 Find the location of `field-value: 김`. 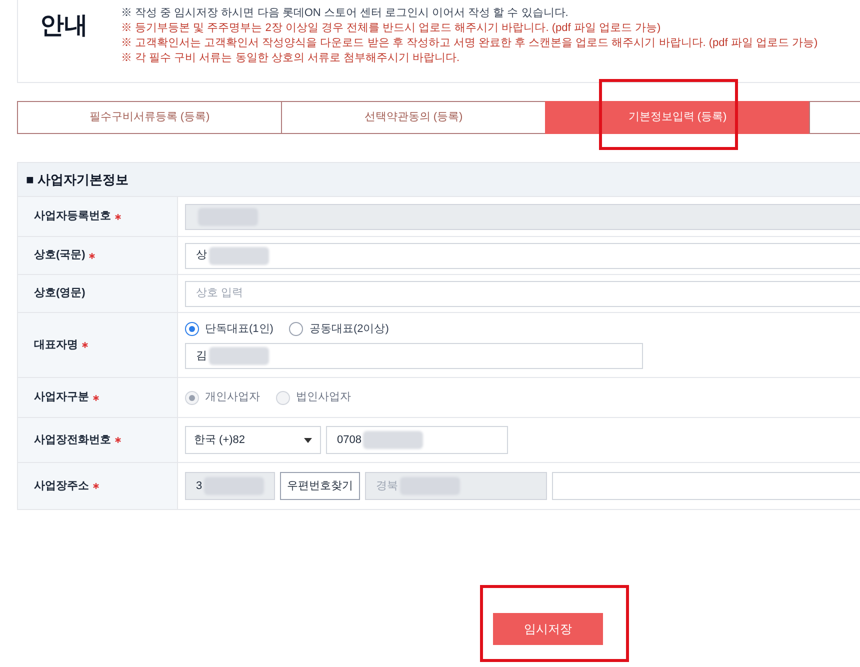

field-value: 김 is located at coordinates (201, 356).